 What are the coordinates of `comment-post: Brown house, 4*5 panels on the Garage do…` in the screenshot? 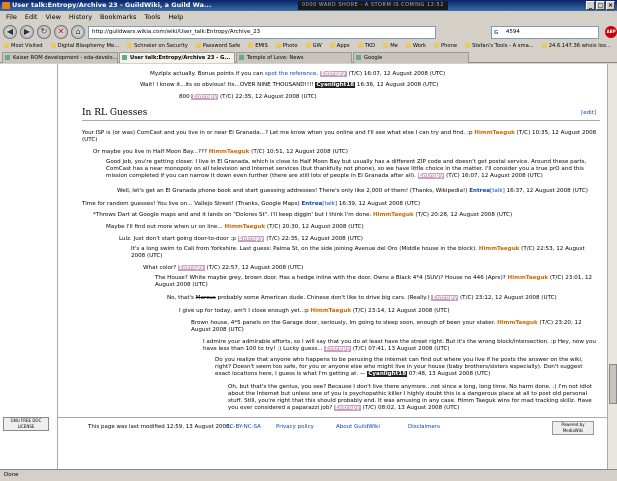 It's located at (386, 326).